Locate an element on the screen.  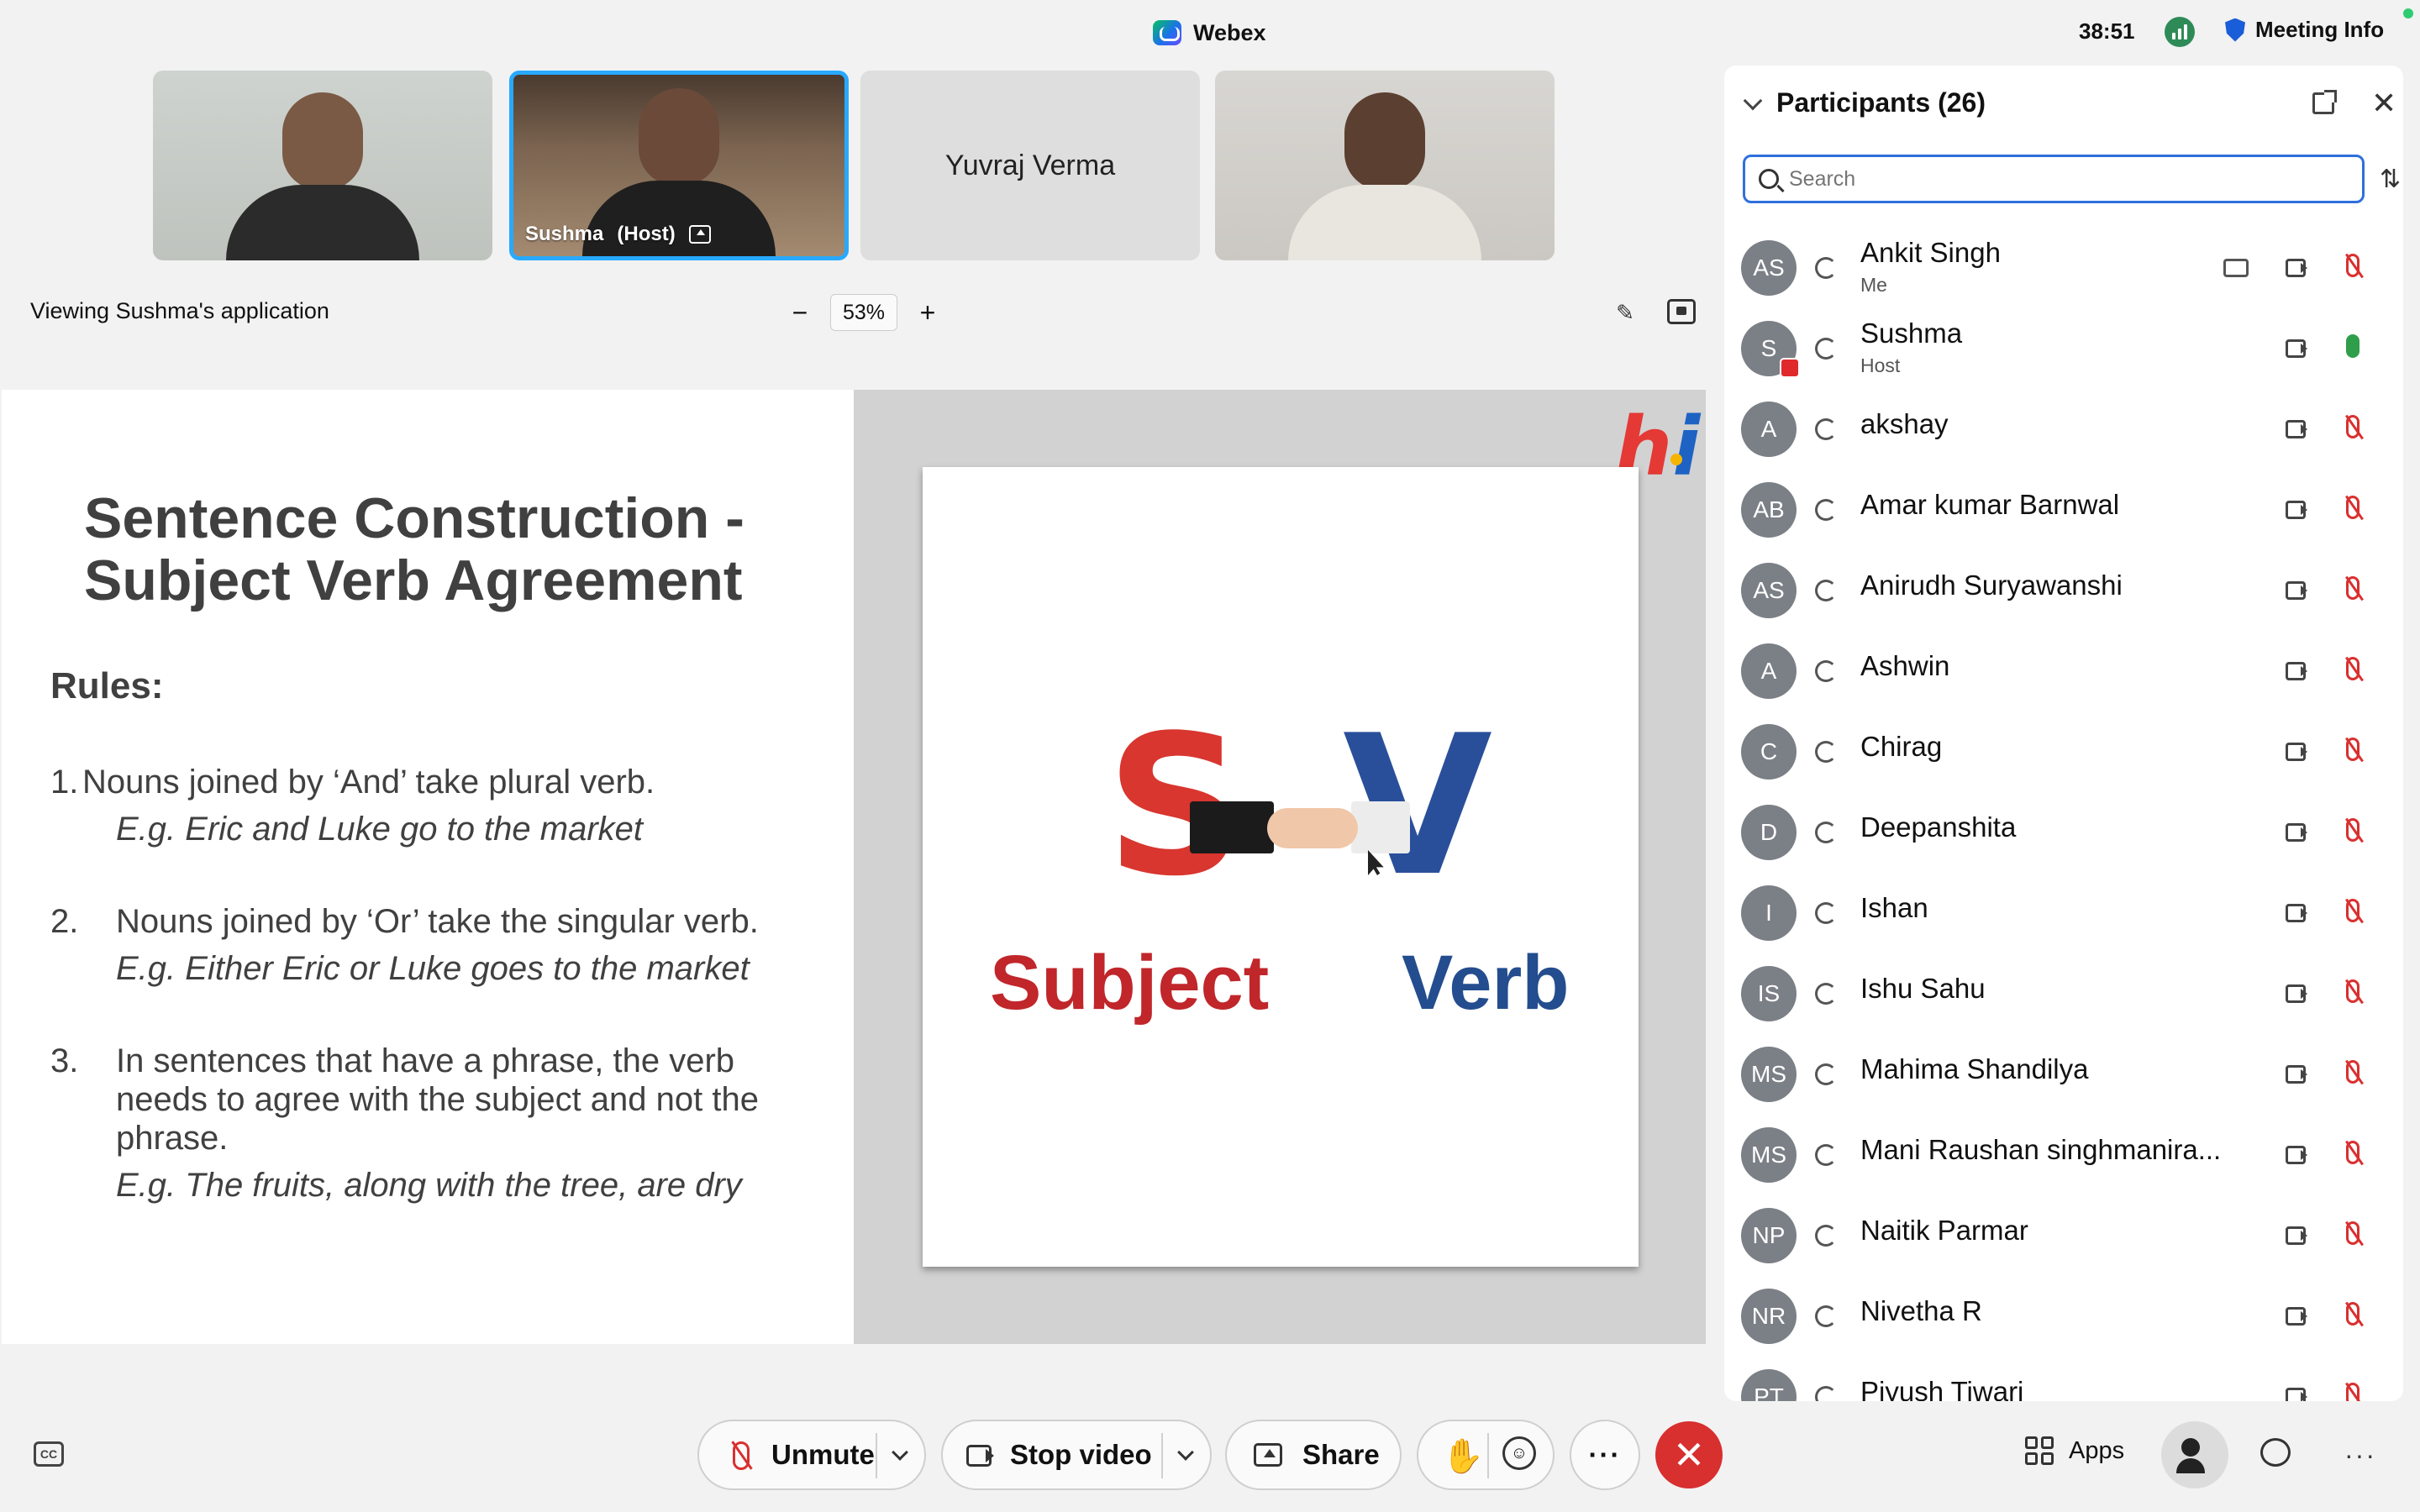
participant-video is located at coordinates (322, 176).